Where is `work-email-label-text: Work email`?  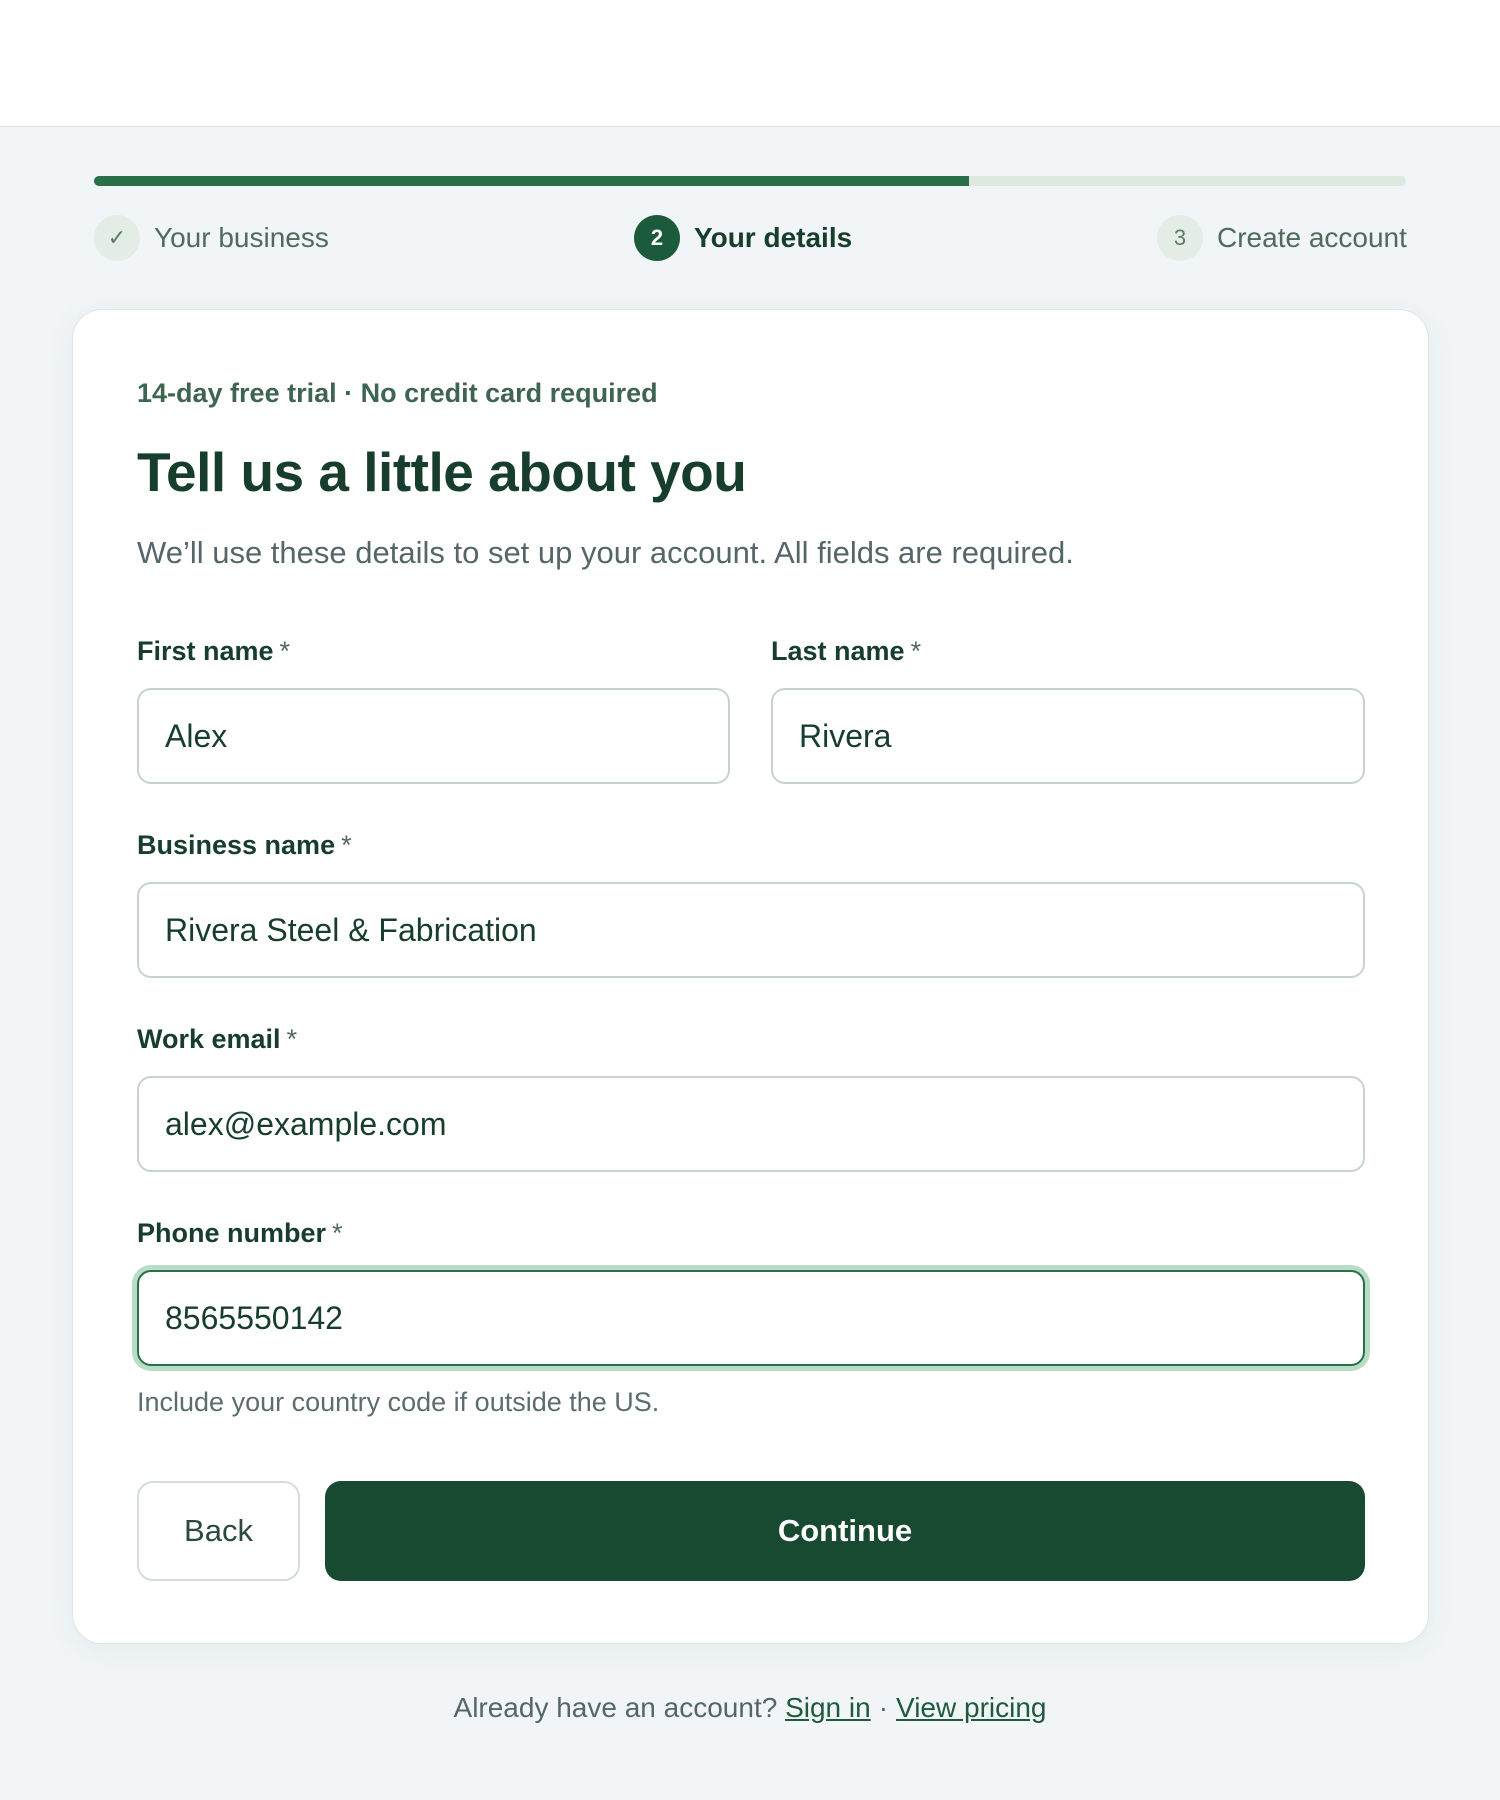
work-email-label-text: Work email is located at coordinates (209, 1039).